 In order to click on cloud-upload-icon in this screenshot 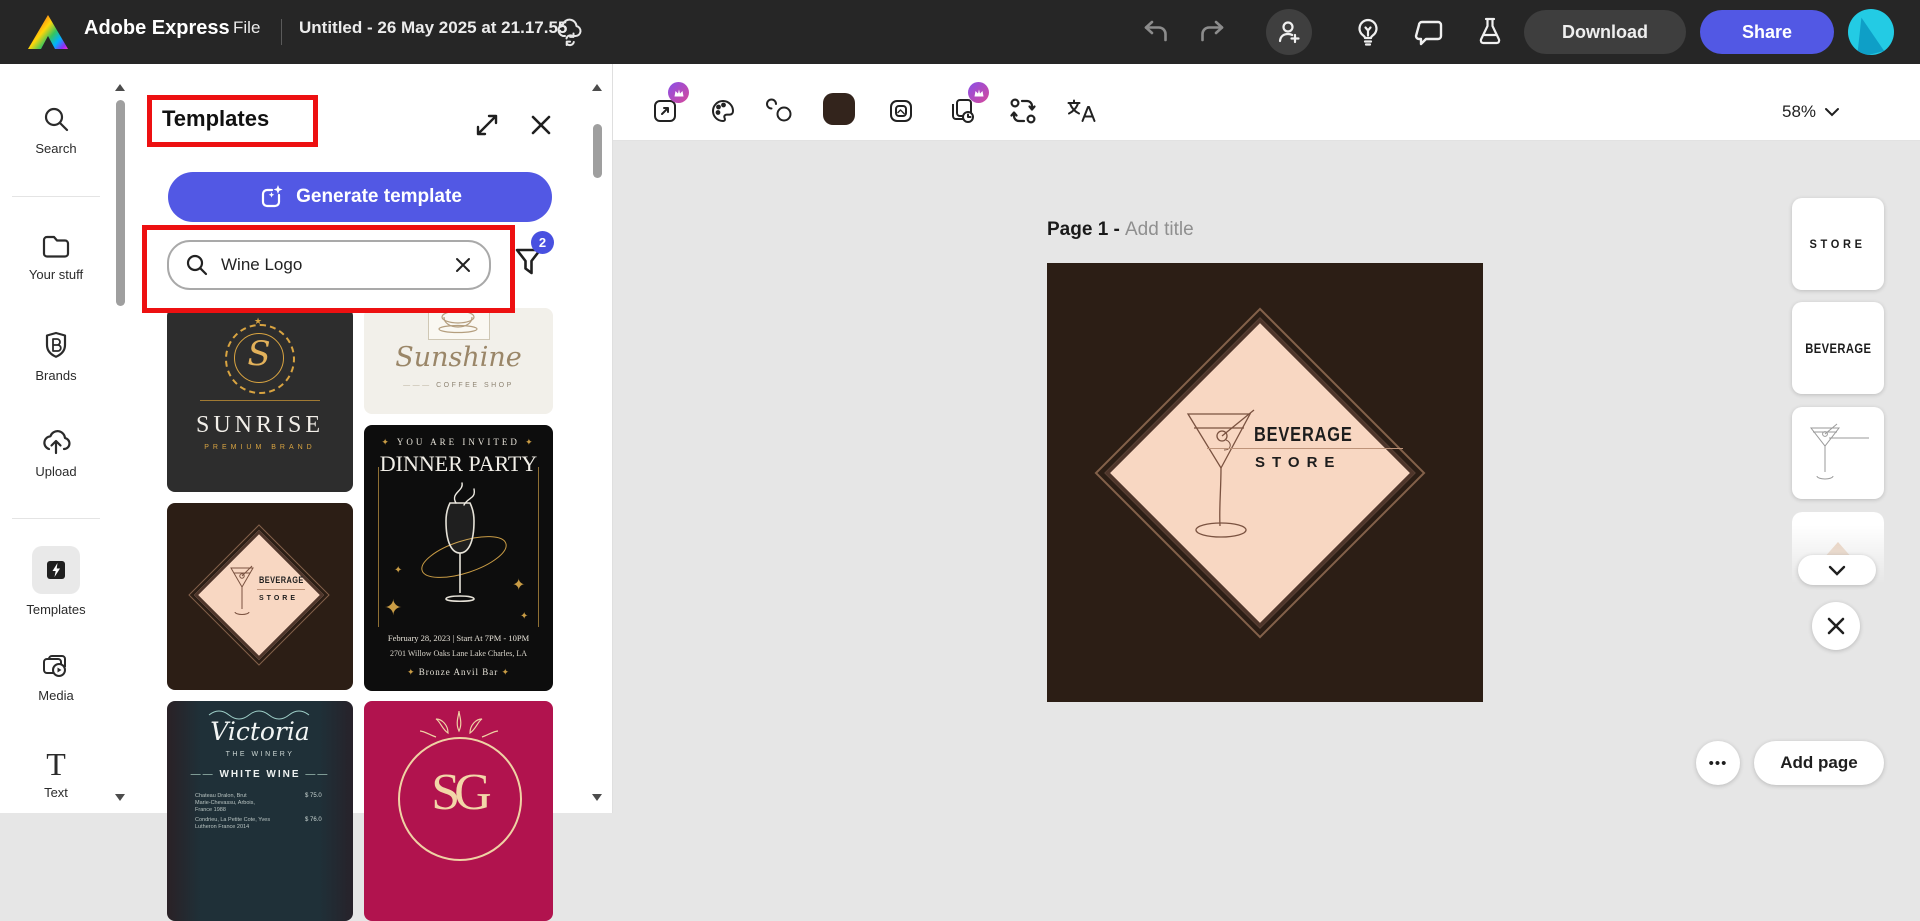, I will do `click(57, 442)`.